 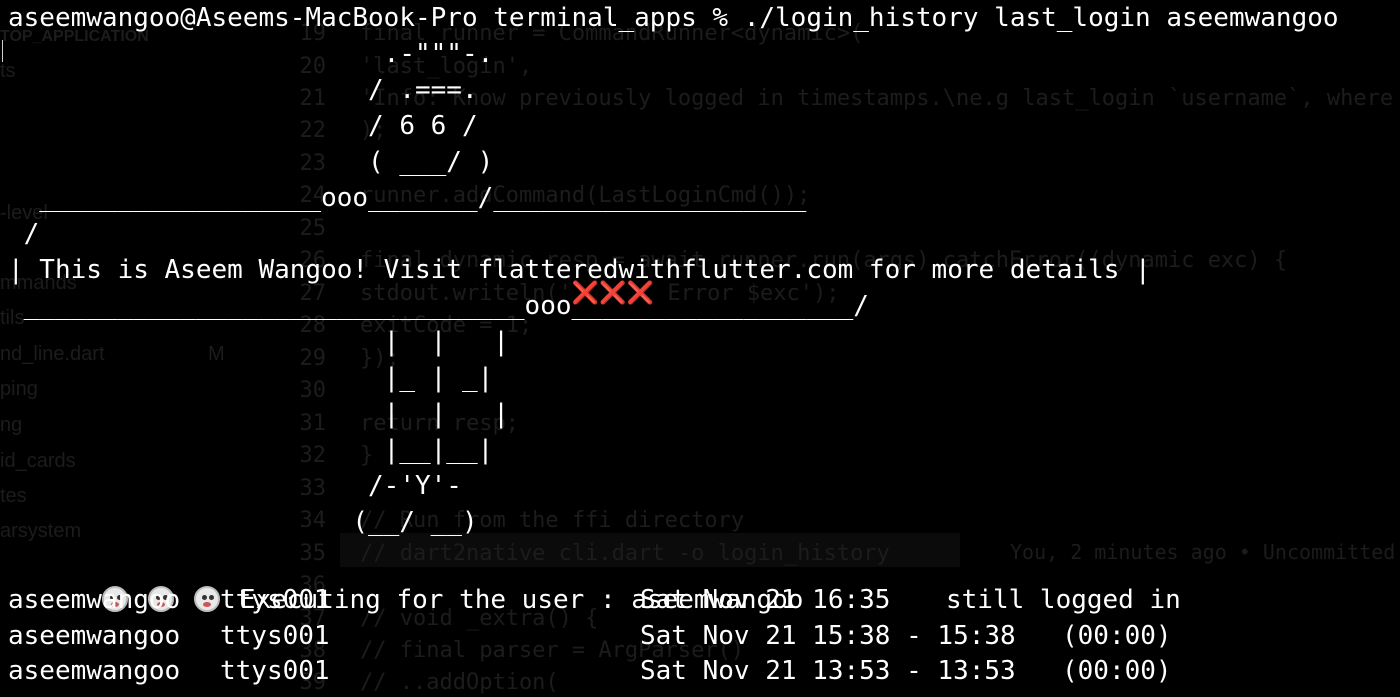 I want to click on history-time: Sat Nov 21 15:38 - 15:38, so click(x=828, y=636).